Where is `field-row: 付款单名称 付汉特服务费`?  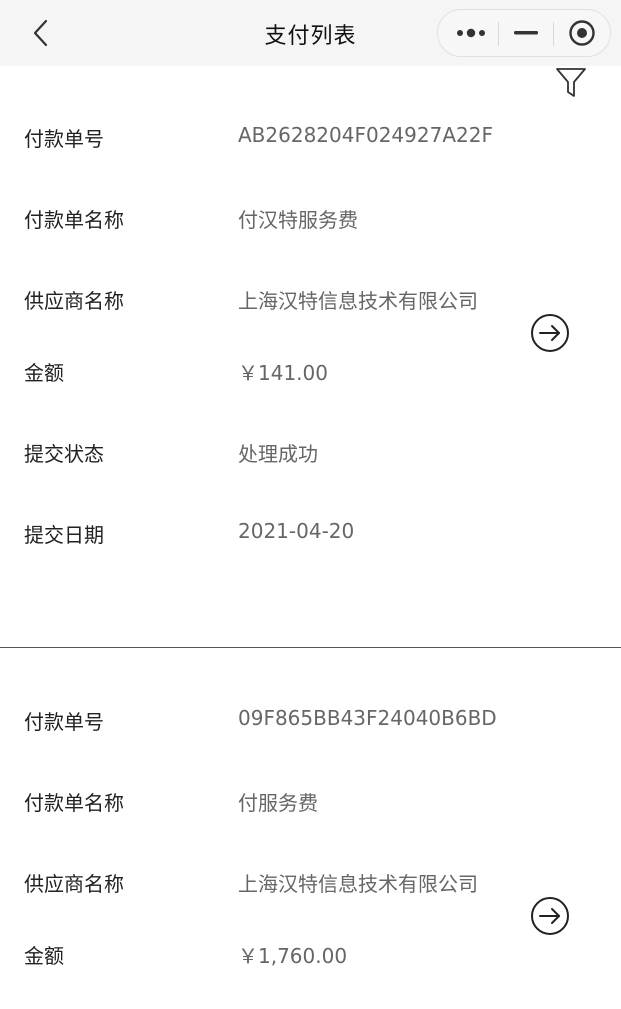
field-row: 付款单名称 付汉特服务费 is located at coordinates (310, 219).